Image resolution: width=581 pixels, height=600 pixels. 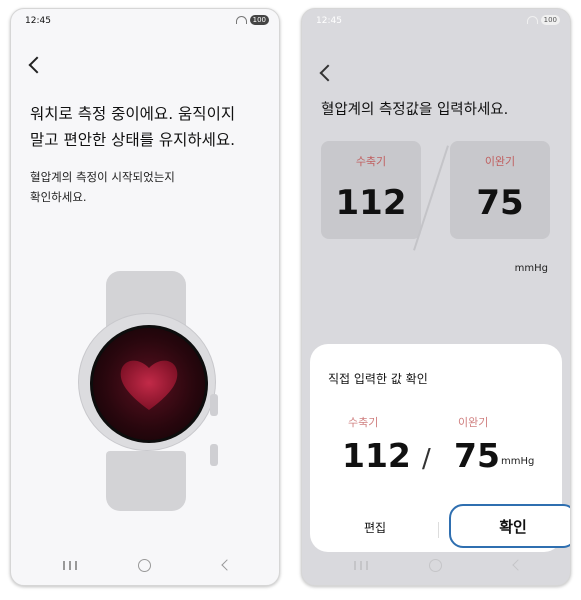 What do you see at coordinates (132, 127) in the screenshot?
I see `page-heading: 워치로 측정 중이에요. 움직이지 말고 편안한 상태를 유지하세요.` at bounding box center [132, 127].